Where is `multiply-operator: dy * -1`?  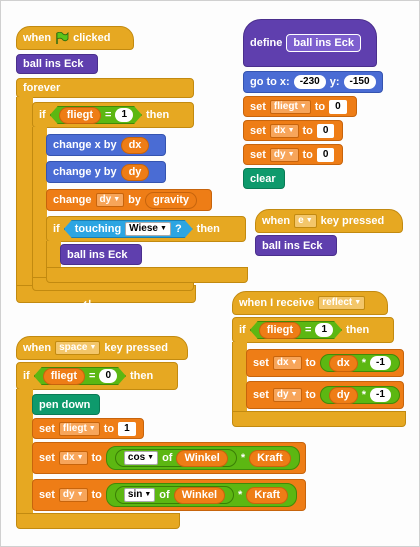
multiply-operator: dy * -1 is located at coordinates (359, 395).